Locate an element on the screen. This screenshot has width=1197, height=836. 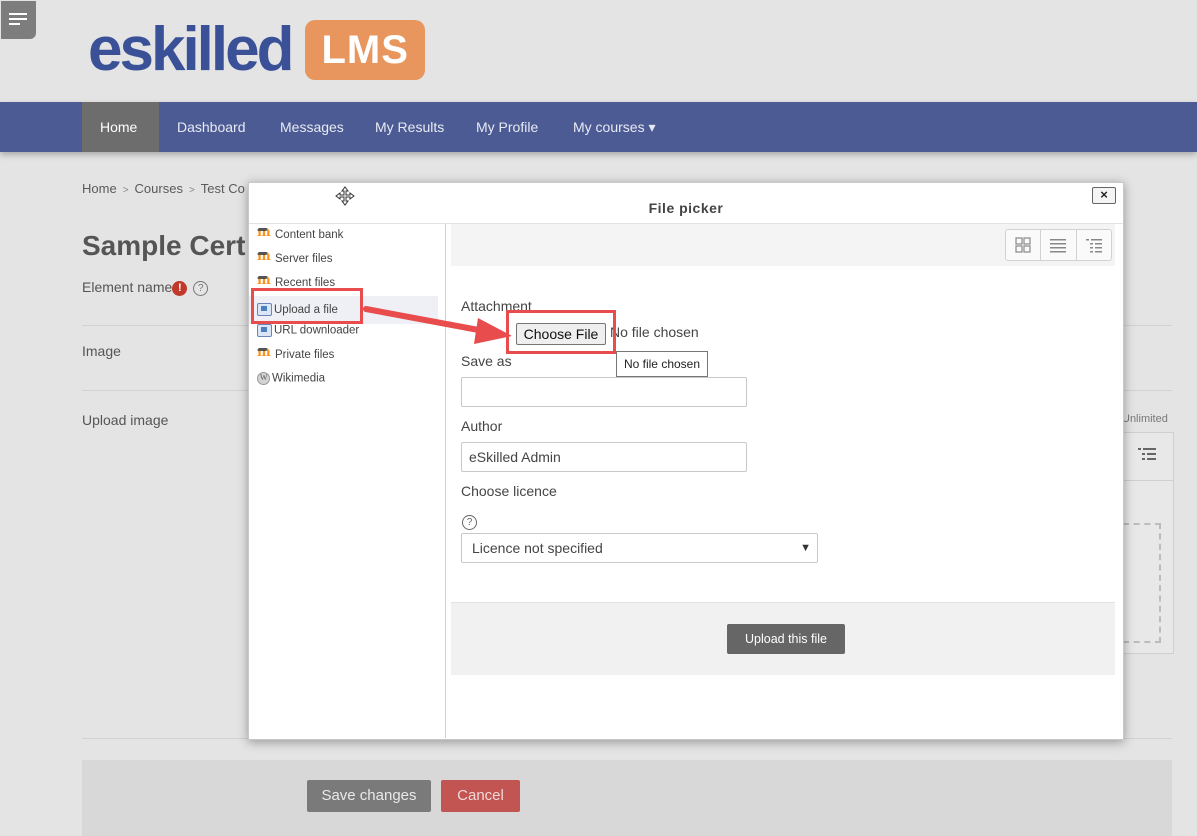
annotation-arrow-icon is located at coordinates (437, 325).